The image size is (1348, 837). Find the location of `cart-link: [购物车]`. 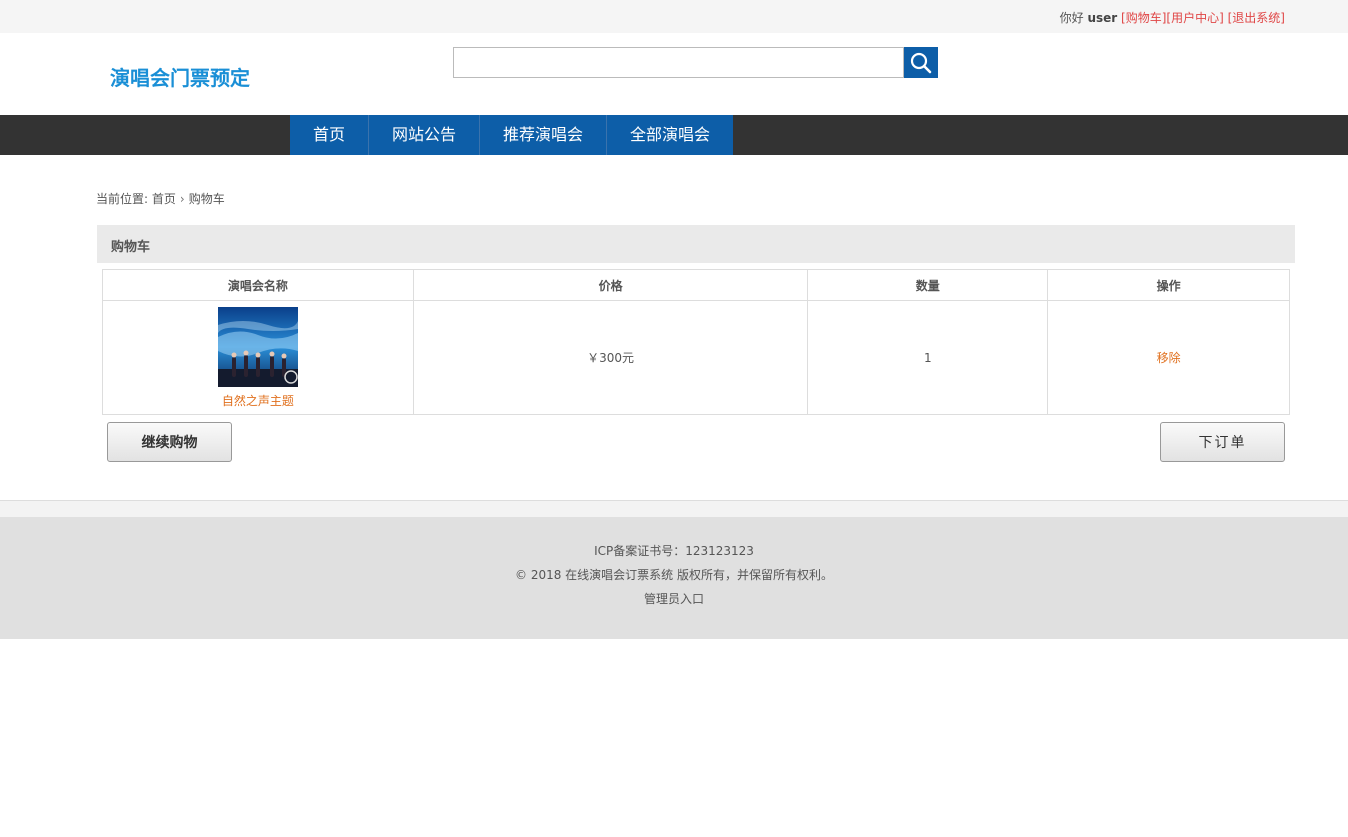

cart-link: [购物车] is located at coordinates (1143, 18).